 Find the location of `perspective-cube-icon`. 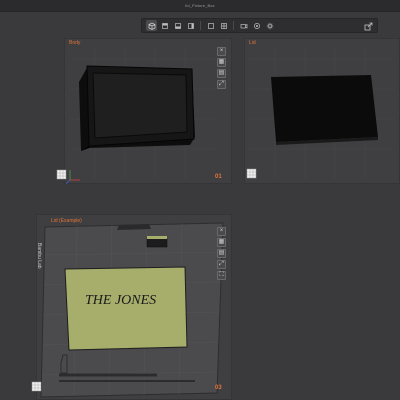

perspective-cube-icon is located at coordinates (151, 25).